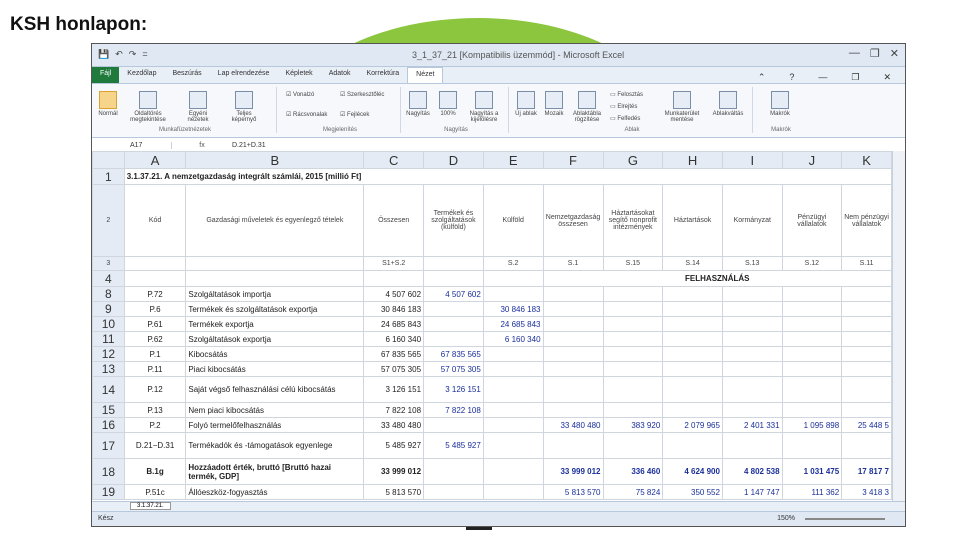 This screenshot has height=540, width=960. I want to click on sector-code-cell: S.1, so click(573, 263).